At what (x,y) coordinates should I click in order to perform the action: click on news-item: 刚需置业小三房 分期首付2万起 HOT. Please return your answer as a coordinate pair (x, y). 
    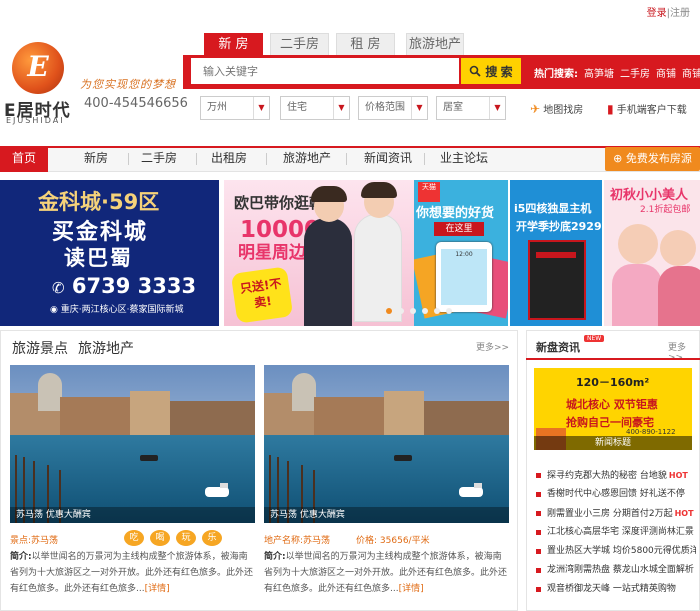
    Looking at the image, I should click on (616, 513).